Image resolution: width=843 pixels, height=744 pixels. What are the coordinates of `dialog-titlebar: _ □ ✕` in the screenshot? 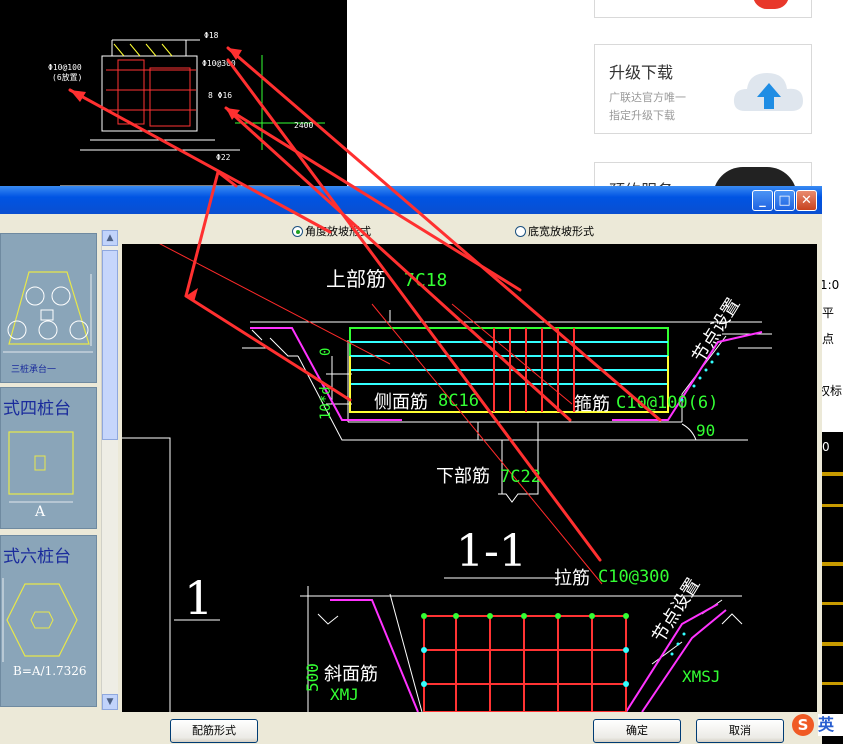 It's located at (411, 200).